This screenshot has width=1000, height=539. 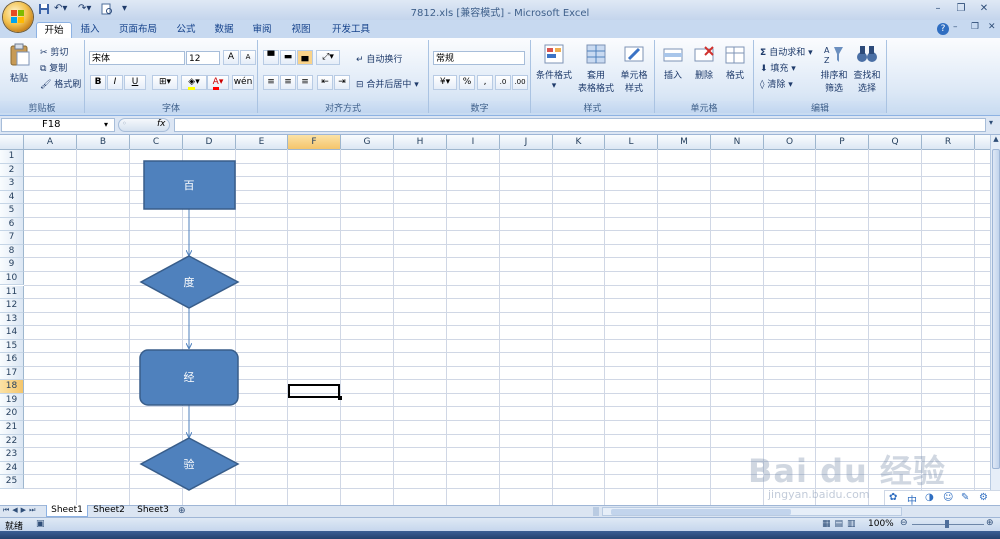 What do you see at coordinates (983, 497) in the screenshot?
I see `settings-gear-icon: ⚙` at bounding box center [983, 497].